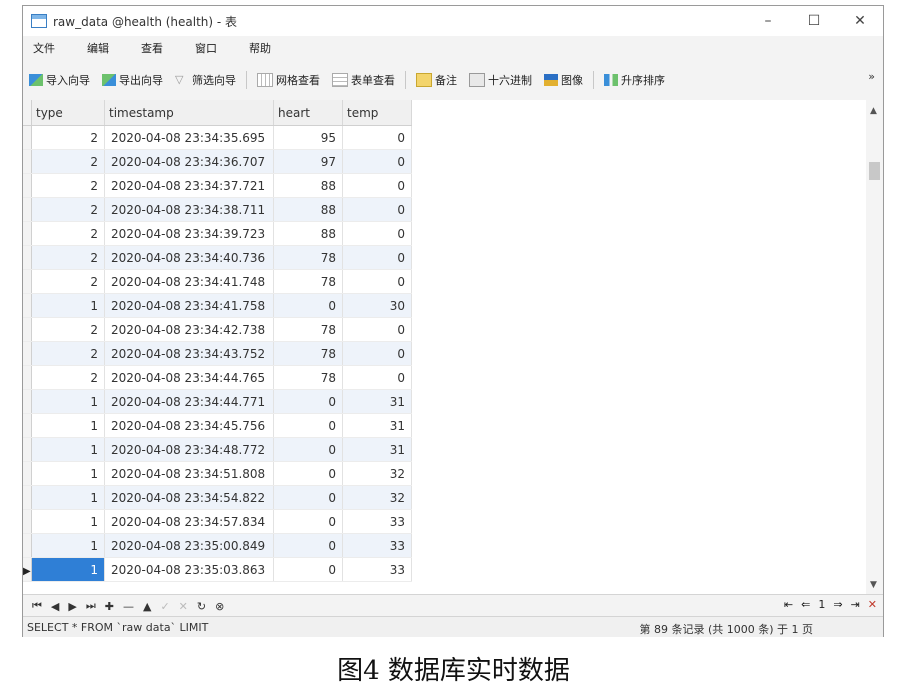  Describe the element at coordinates (189, 377) in the screenshot. I see `cell-timestamp: 2020-04-08 23:34:44.765` at that location.